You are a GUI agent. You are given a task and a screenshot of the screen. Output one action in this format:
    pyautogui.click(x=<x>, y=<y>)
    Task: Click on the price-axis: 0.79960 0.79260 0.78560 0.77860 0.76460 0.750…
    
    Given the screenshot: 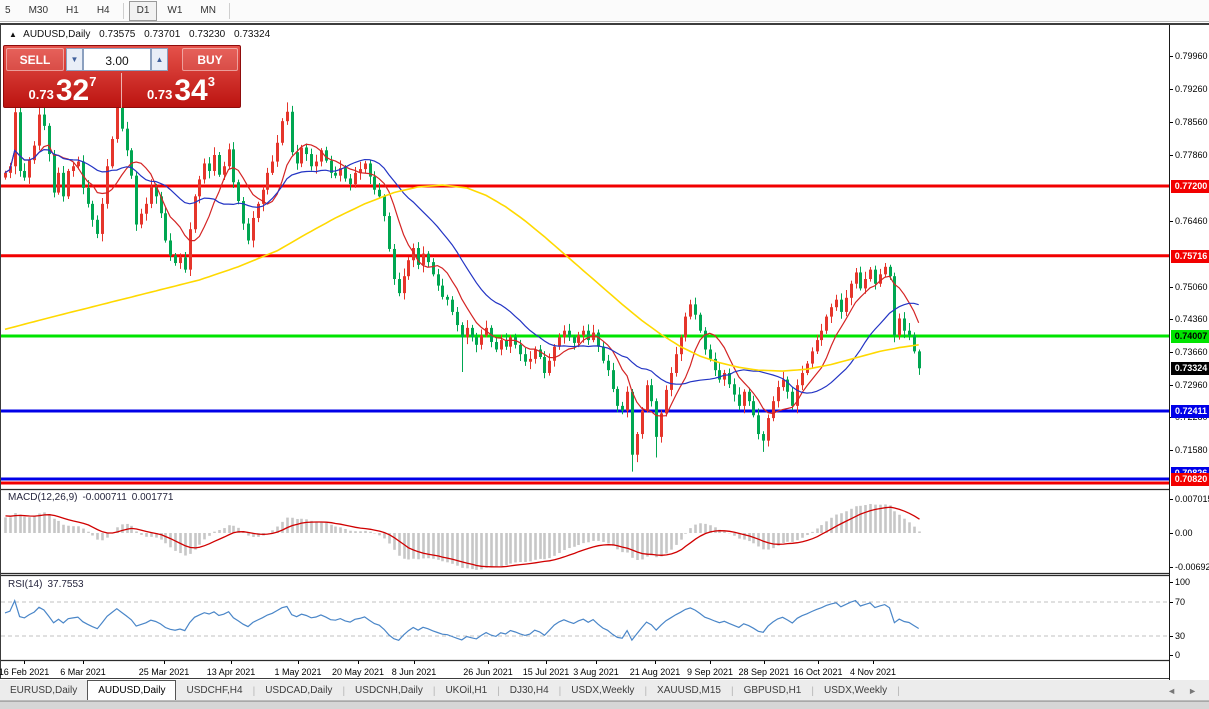 What is the action you would take?
    pyautogui.click(x=1189, y=353)
    